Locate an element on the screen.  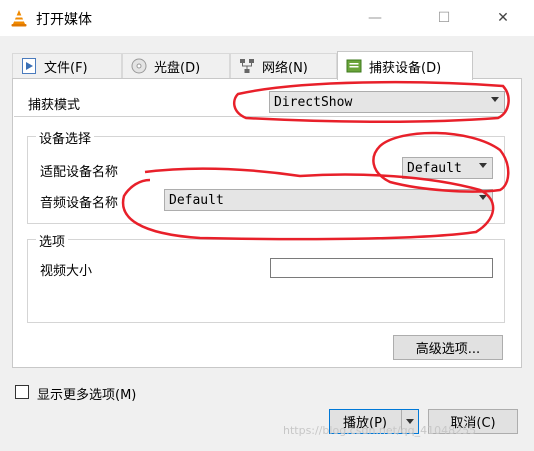
divider is located at coordinates (258, 116).